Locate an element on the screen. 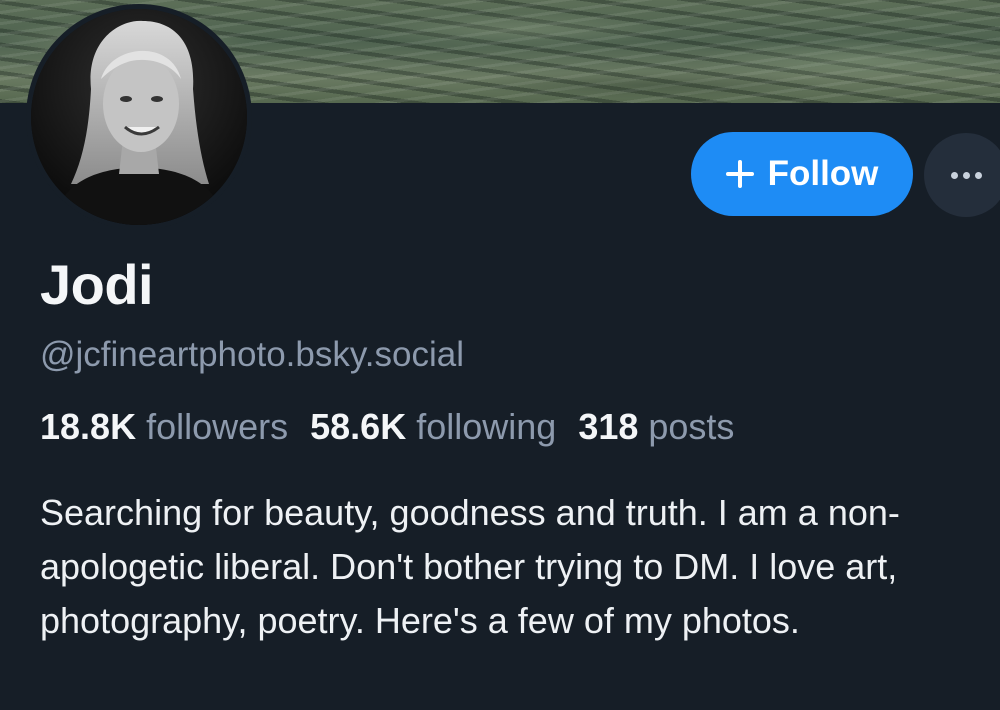 Image resolution: width=1000 pixels, height=710 pixels. follow-button: Follow is located at coordinates (802, 174).